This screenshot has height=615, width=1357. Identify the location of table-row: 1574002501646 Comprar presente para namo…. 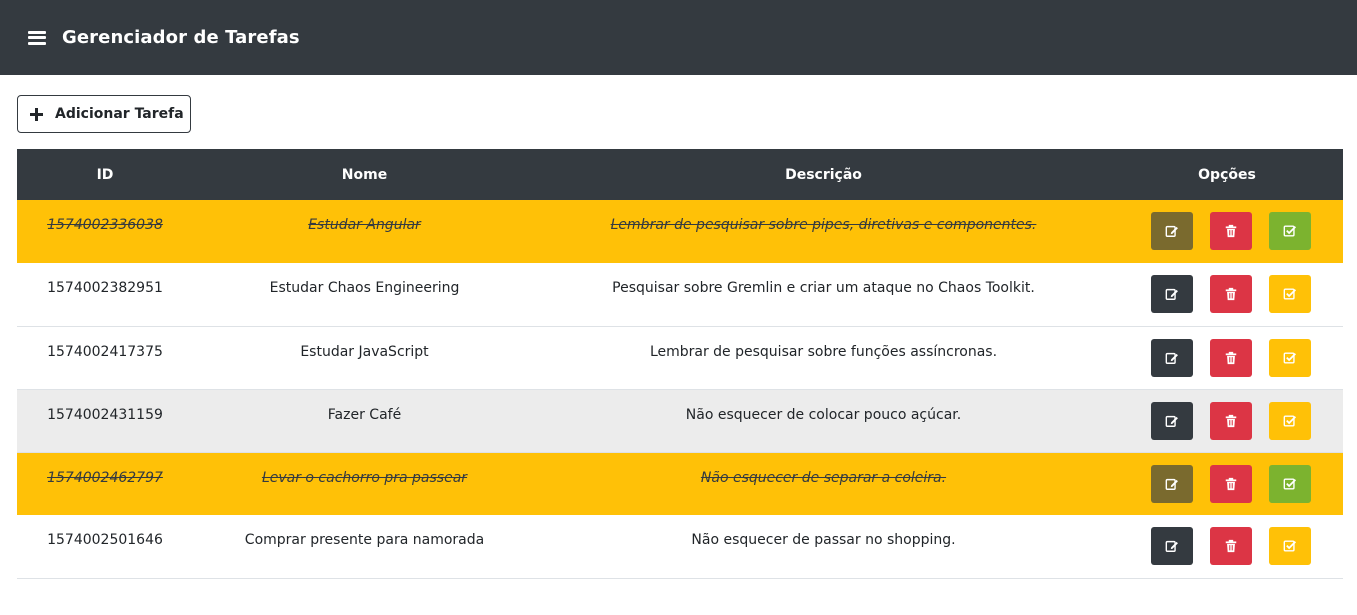
(680, 546).